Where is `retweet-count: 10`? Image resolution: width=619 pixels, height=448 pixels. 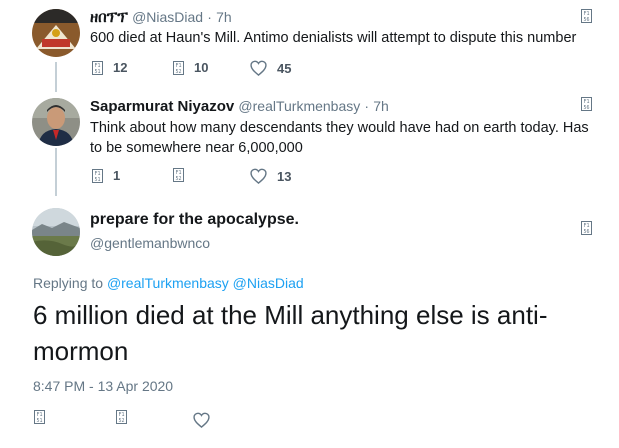 retweet-count: 10 is located at coordinates (201, 67).